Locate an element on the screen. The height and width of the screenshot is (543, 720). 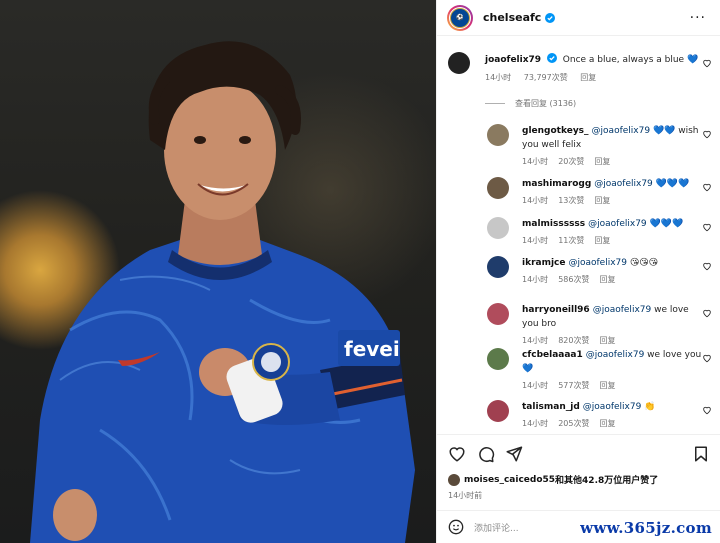
comment-text: 😘😘😘 is located at coordinates (644, 263).